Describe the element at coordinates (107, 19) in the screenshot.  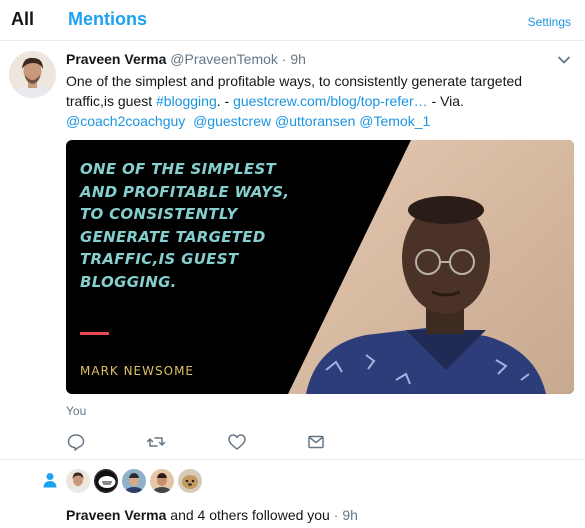
I see `tab-mentions: Mentions` at that location.